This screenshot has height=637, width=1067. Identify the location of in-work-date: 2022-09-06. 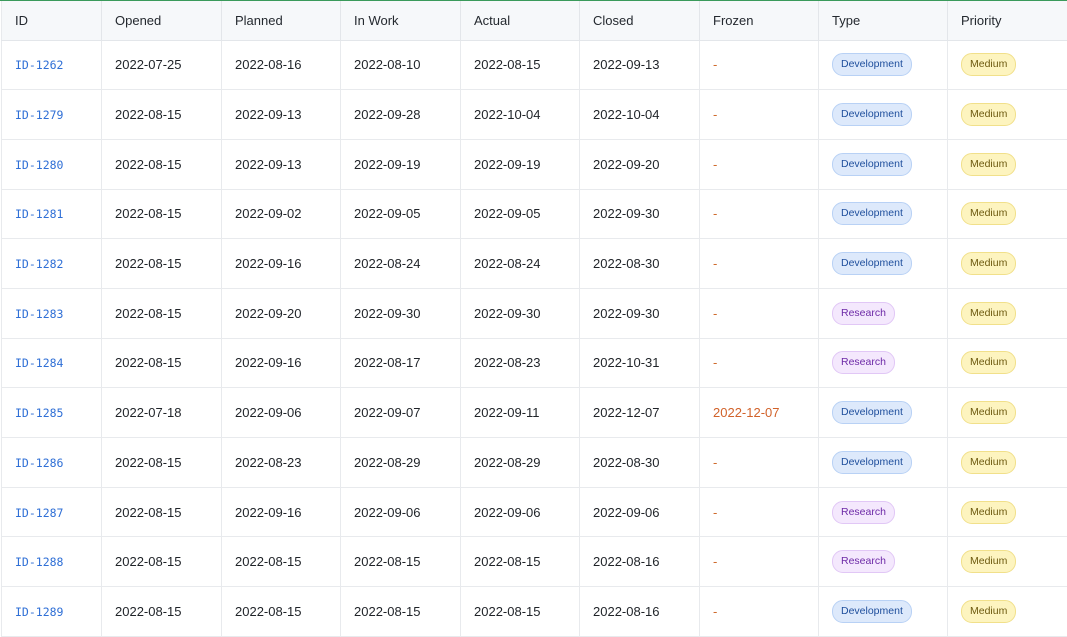
(400, 512).